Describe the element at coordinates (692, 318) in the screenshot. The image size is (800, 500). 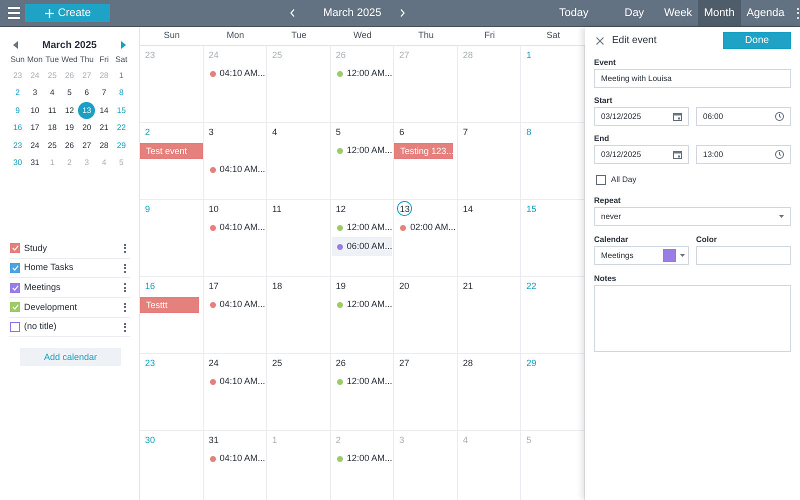
I see `notes-field` at that location.